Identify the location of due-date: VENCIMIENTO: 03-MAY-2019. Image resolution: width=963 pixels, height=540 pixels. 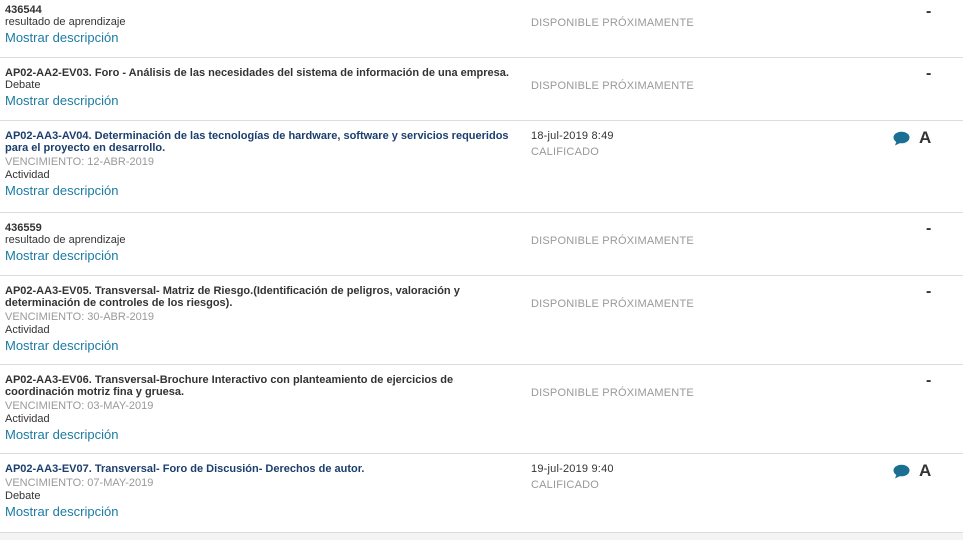
(79, 406).